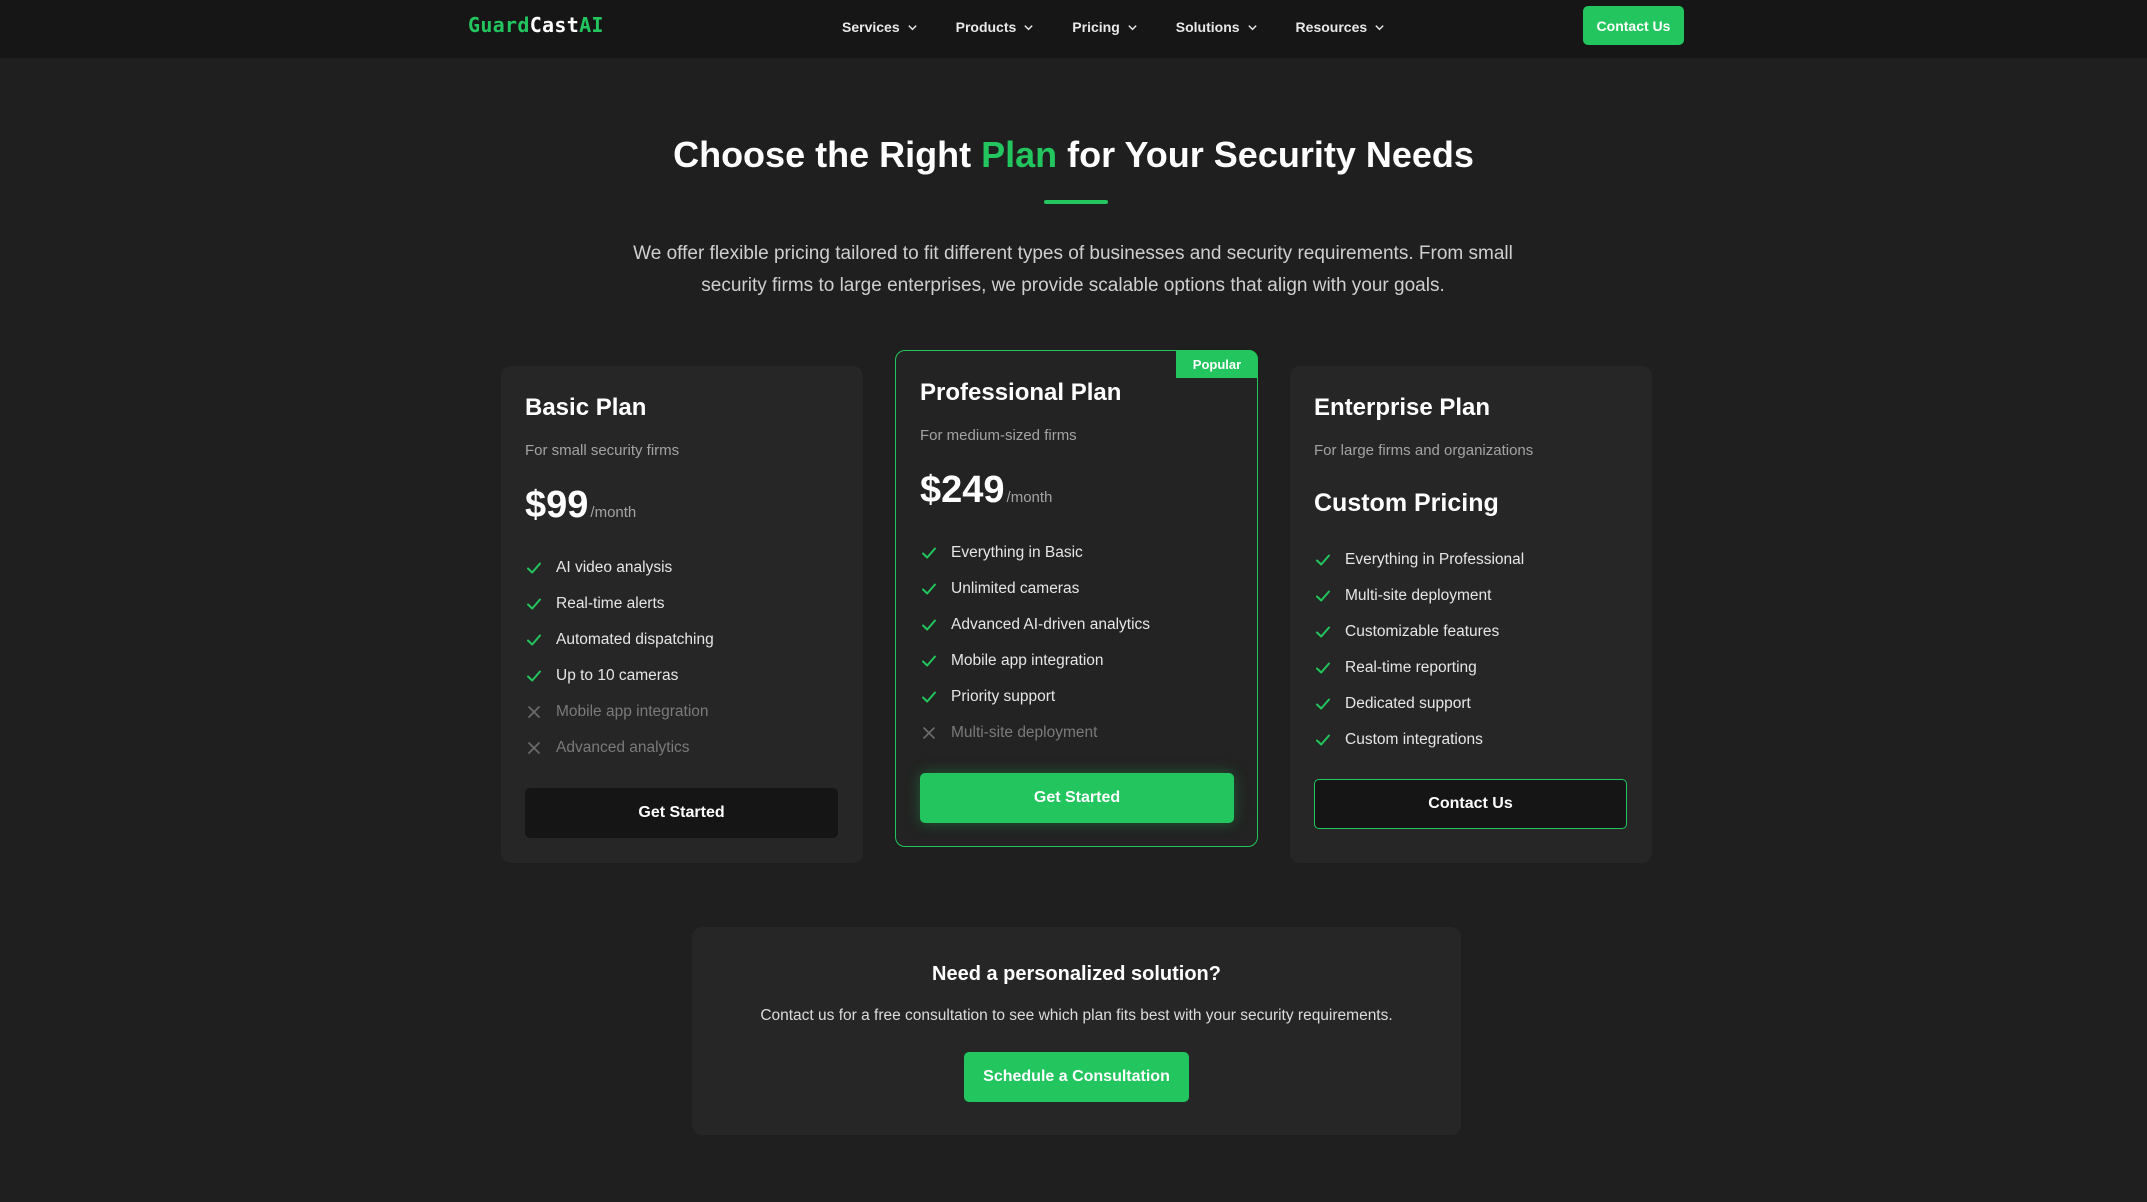 The height and width of the screenshot is (1202, 2147). I want to click on nav-contact-button: Contact Us, so click(1633, 25).